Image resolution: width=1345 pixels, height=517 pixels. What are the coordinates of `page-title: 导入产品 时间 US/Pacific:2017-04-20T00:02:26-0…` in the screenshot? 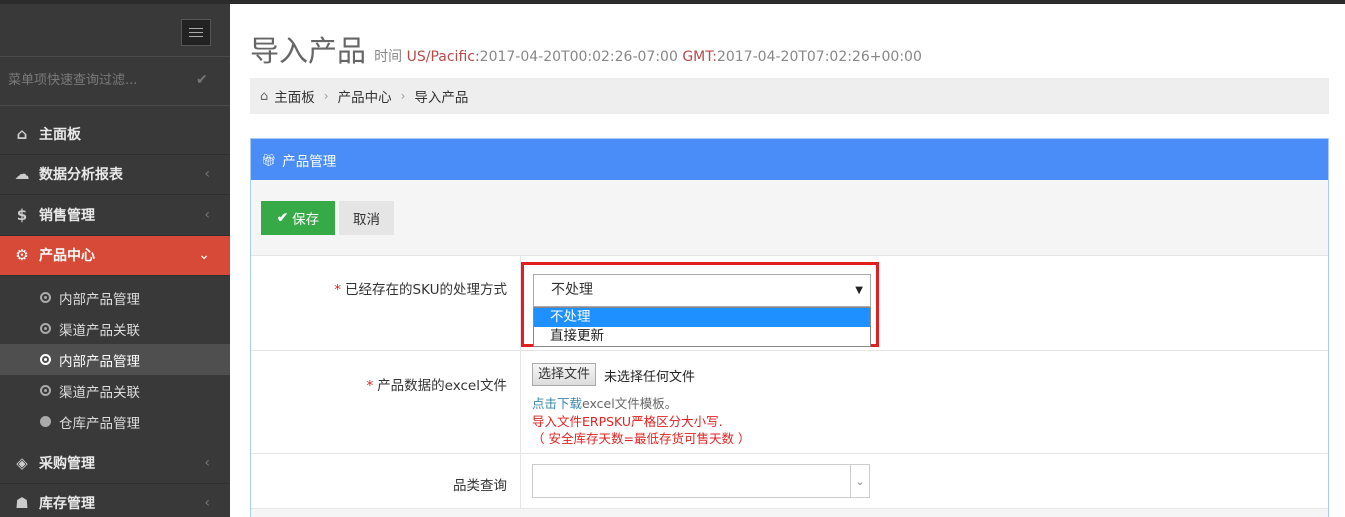 It's located at (586, 49).